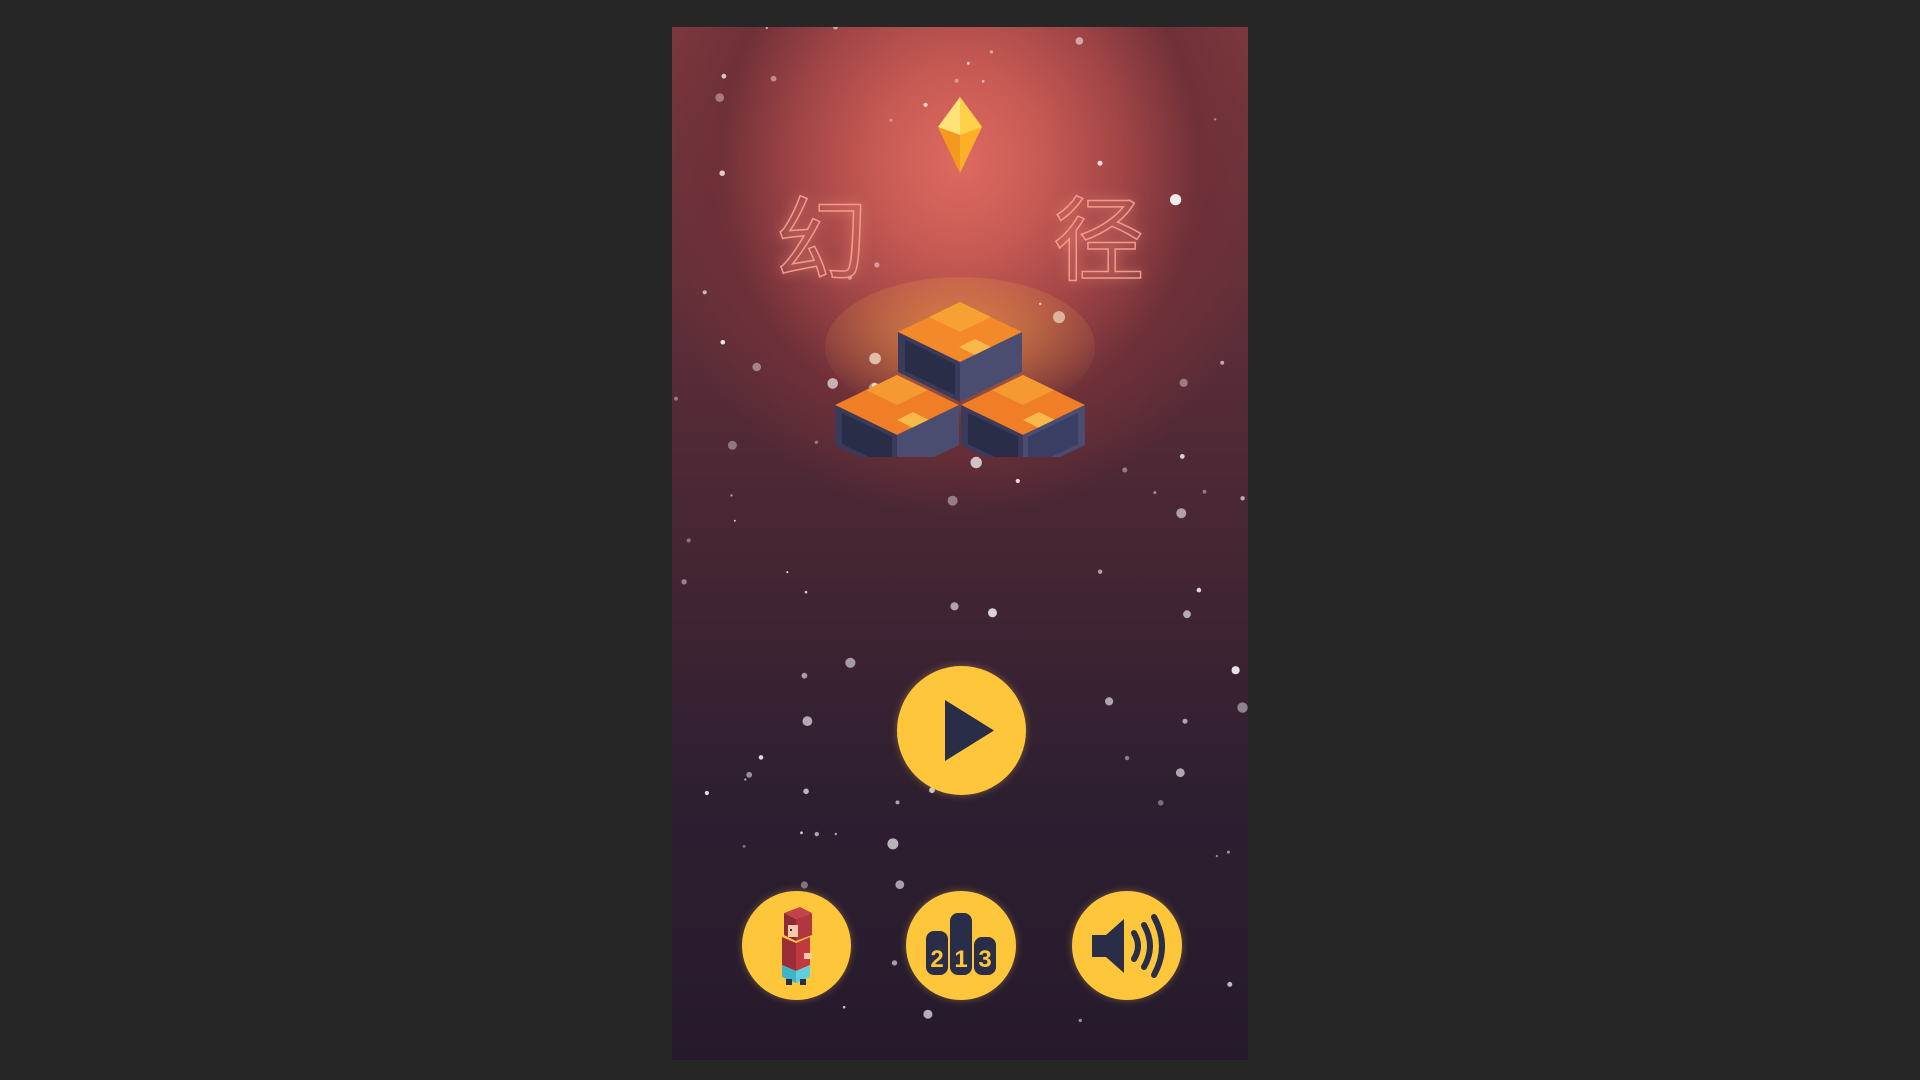 This screenshot has height=1080, width=1920. Describe the element at coordinates (960, 135) in the screenshot. I see `crystal-gem-icon` at that location.